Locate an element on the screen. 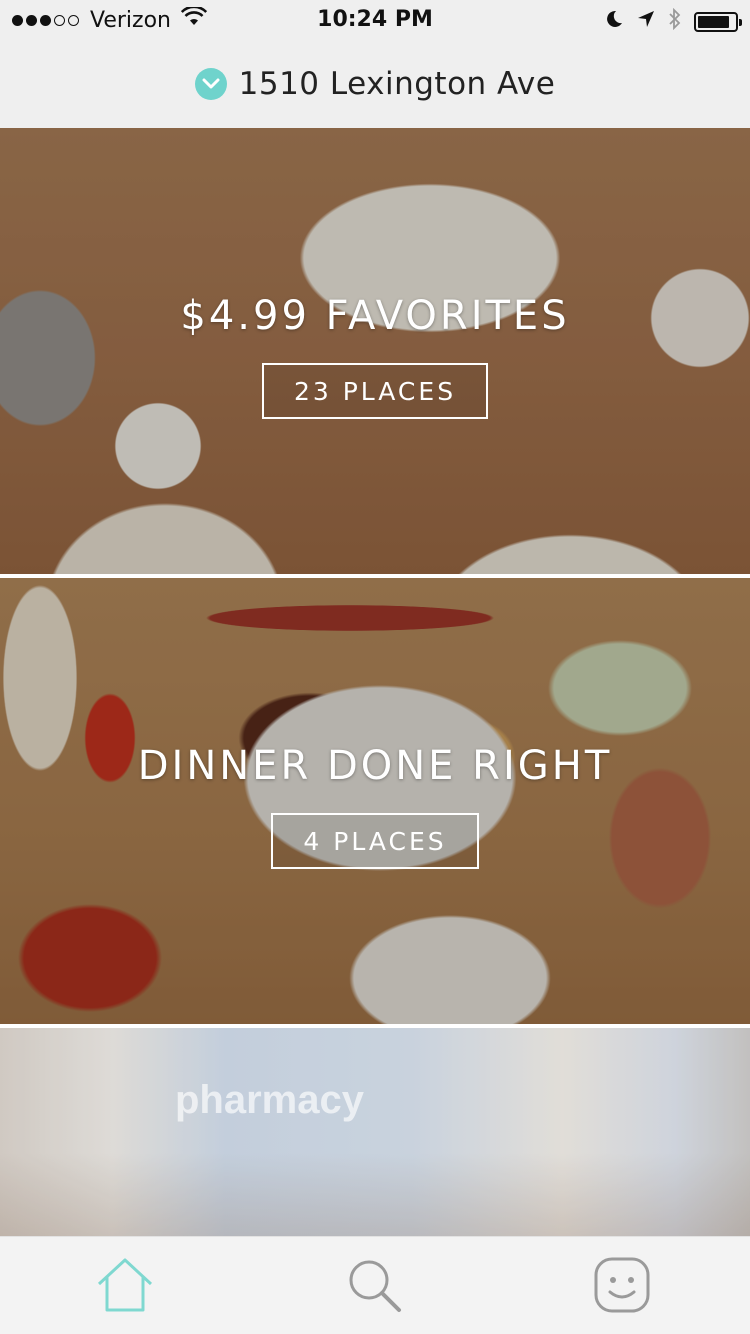 Image resolution: width=750 pixels, height=1334 pixels. tab-profile is located at coordinates (622, 1287).